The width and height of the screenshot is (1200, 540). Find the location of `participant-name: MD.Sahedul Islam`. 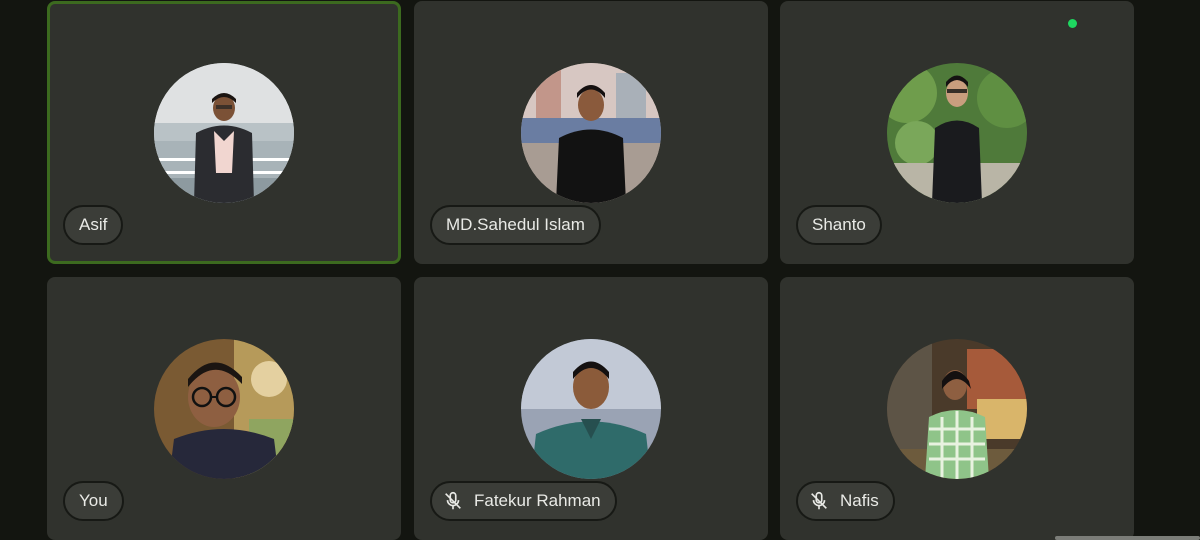

participant-name: MD.Sahedul Islam is located at coordinates (515, 224).